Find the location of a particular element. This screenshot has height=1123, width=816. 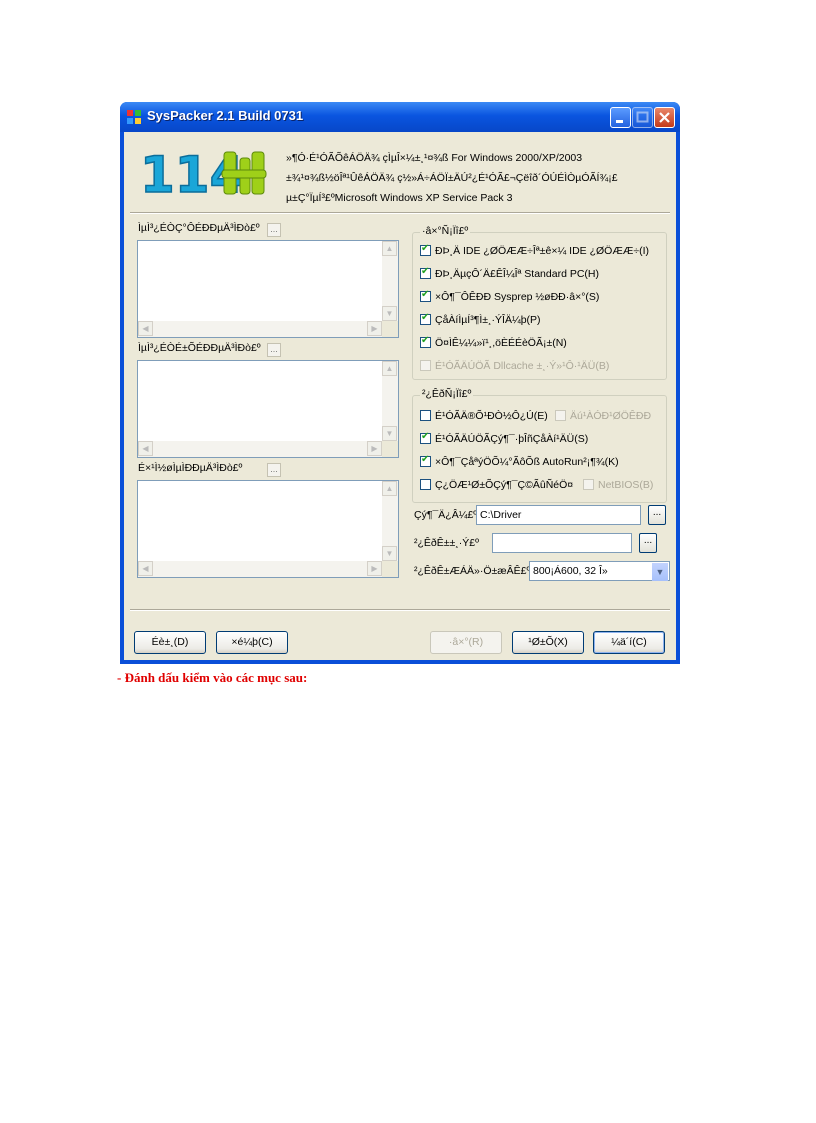

pack-button: ·â×°(R) is located at coordinates (466, 642).